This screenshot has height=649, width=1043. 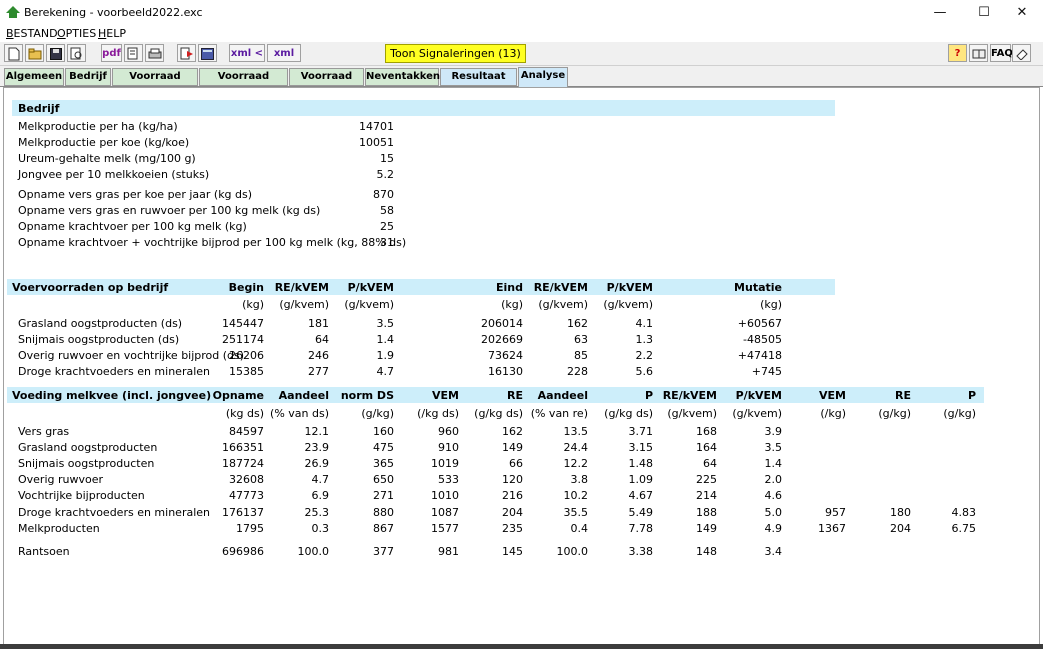 What do you see at coordinates (773, 495) in the screenshot?
I see `voeding-cell: 4.6` at bounding box center [773, 495].